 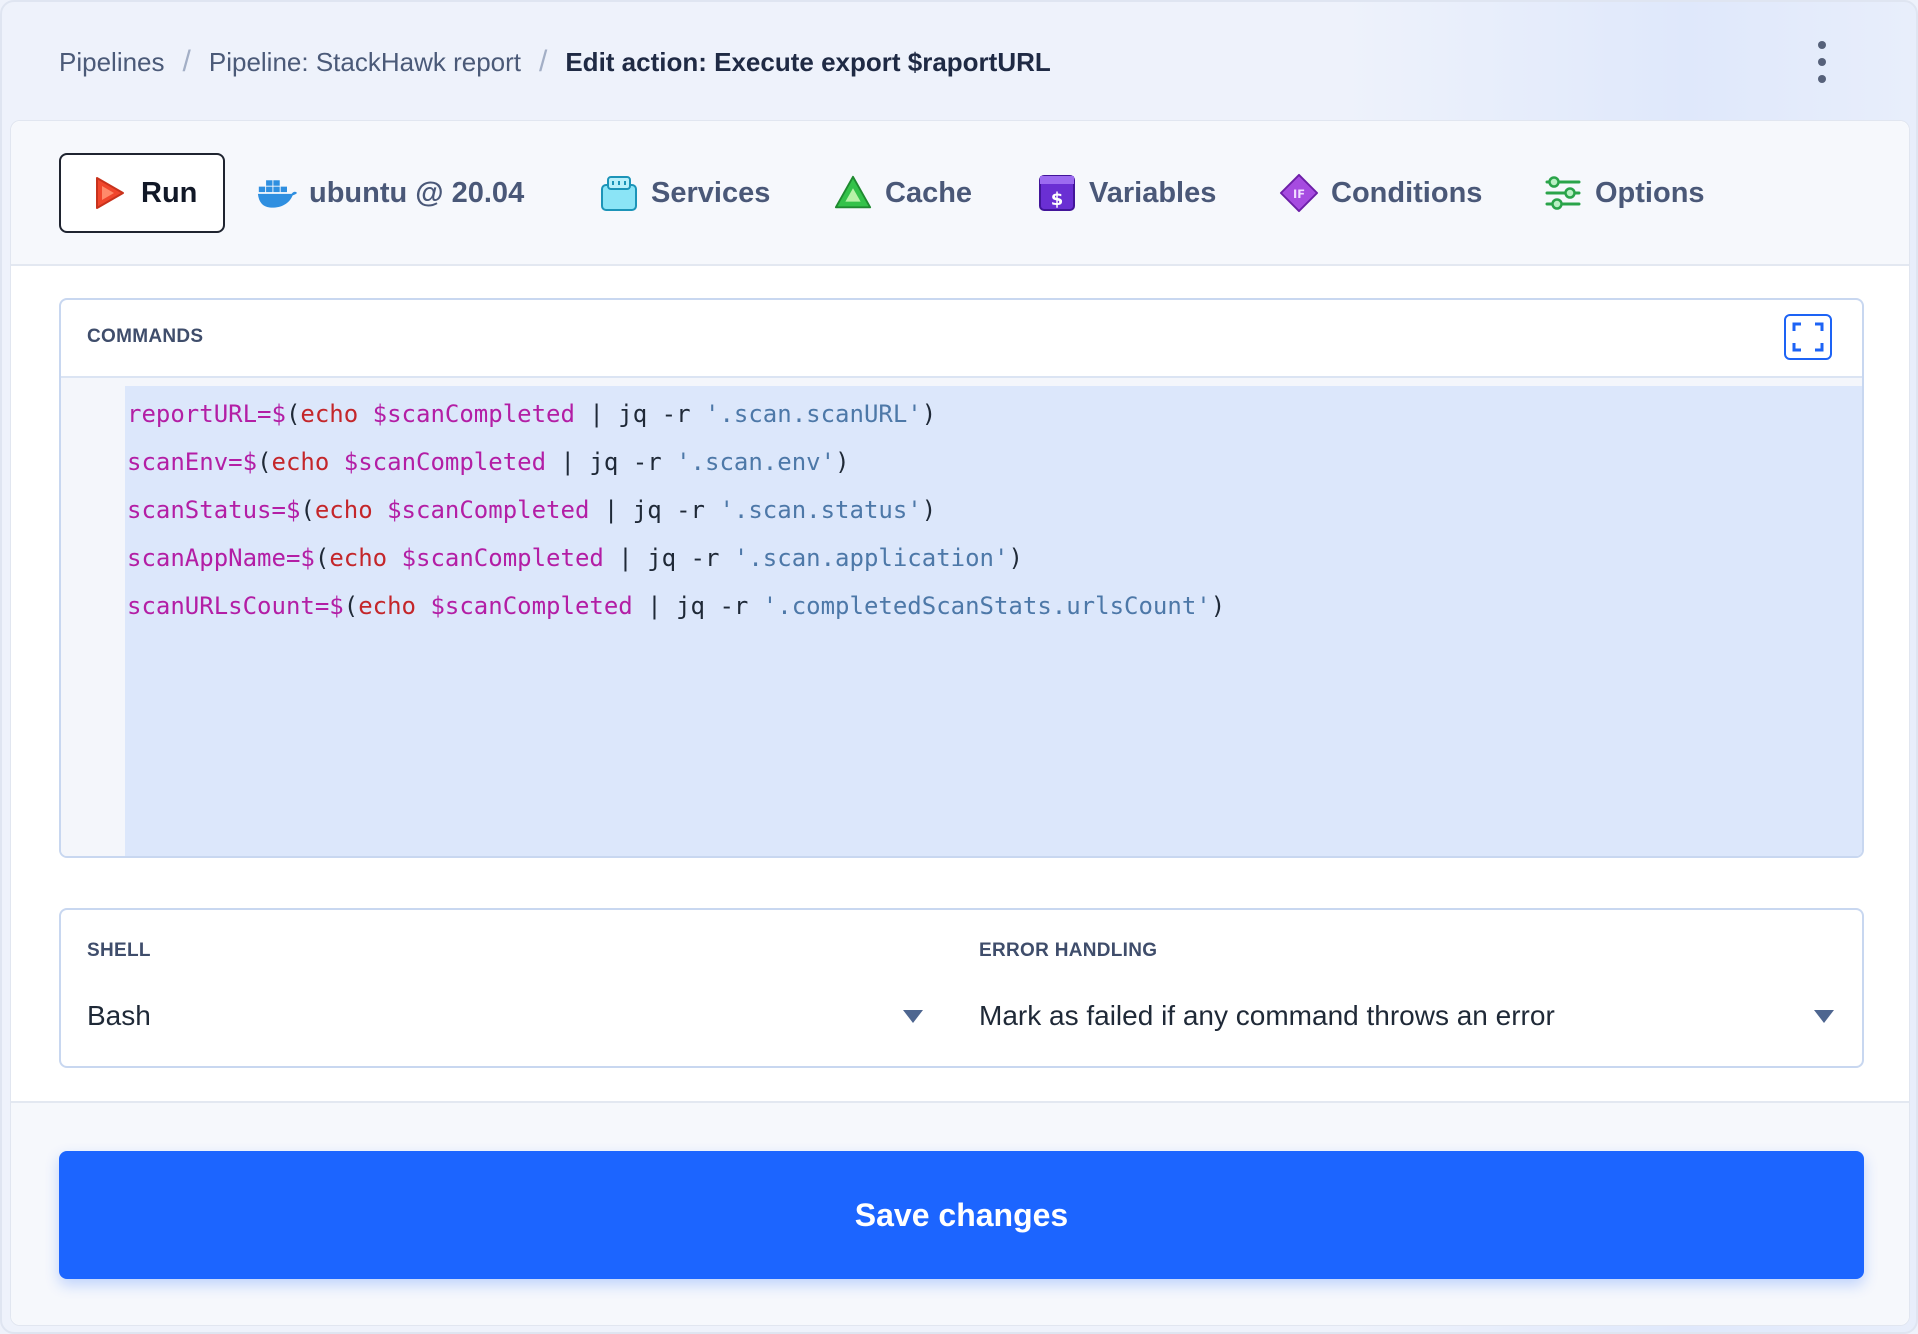 I want to click on error-handling-label: ERROR HANDLING, so click(x=1068, y=950).